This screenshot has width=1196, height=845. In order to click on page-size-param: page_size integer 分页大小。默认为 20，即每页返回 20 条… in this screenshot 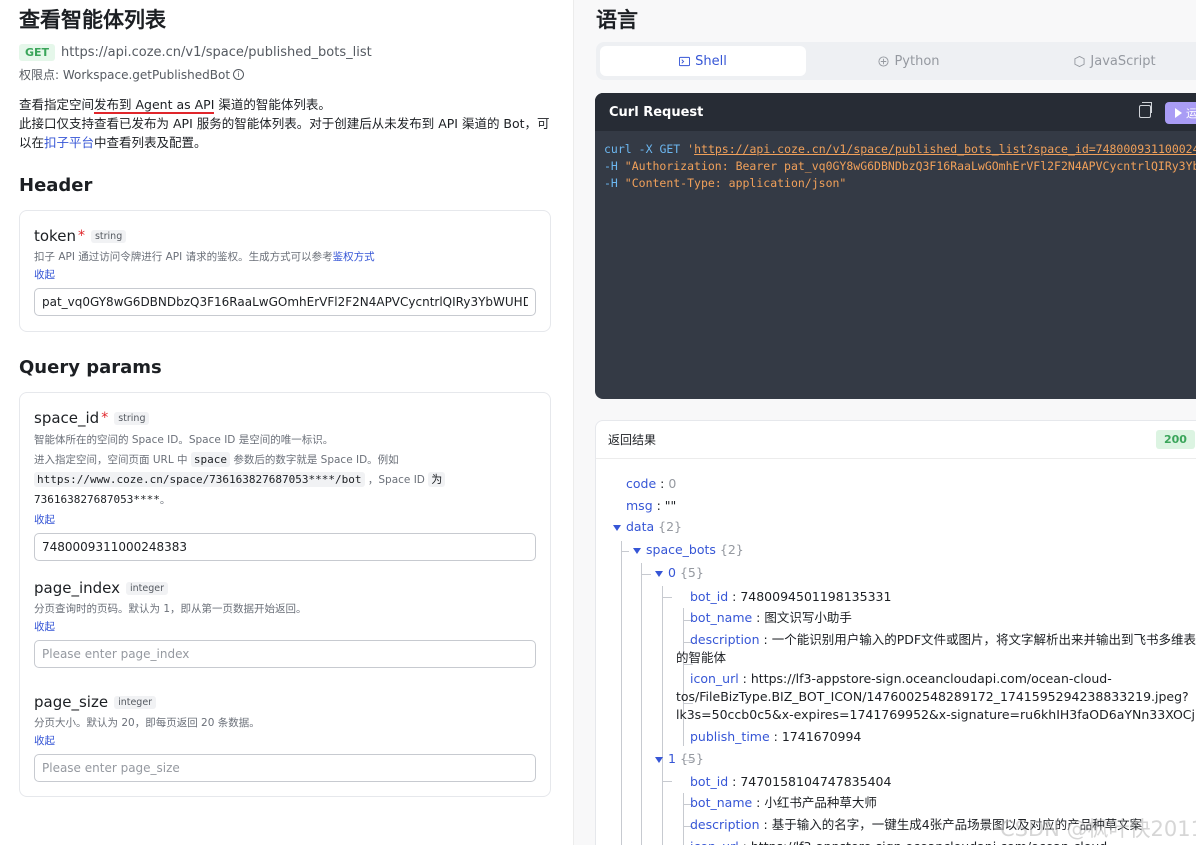, I will do `click(285, 737)`.